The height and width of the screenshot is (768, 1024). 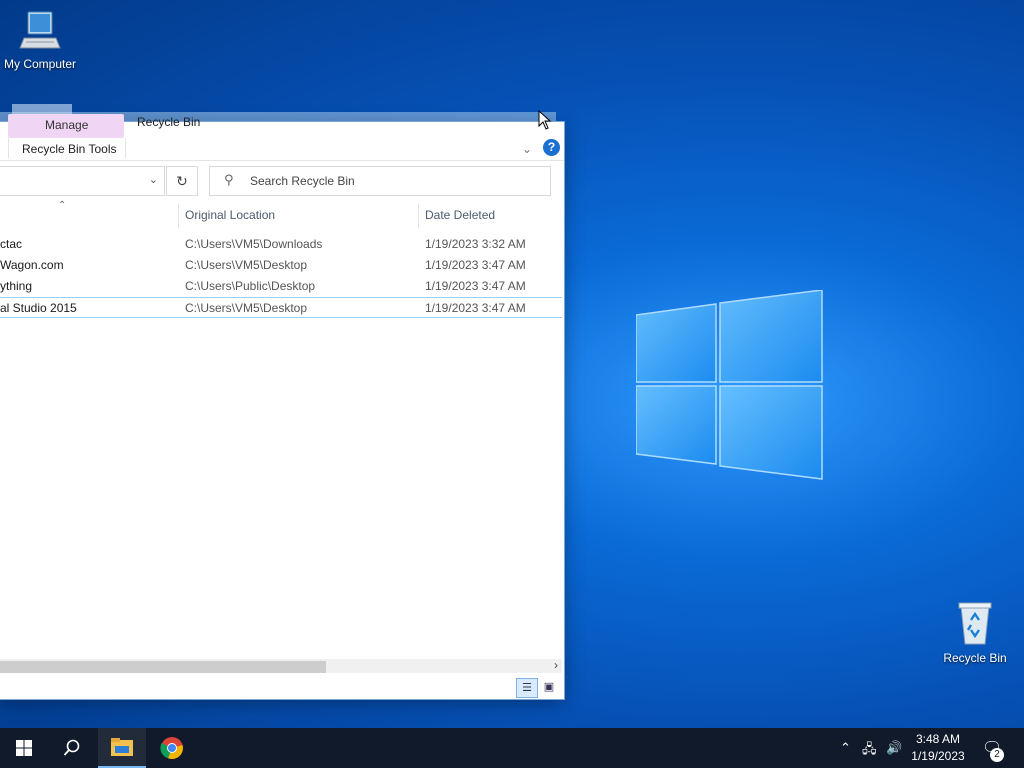 I want to click on windows-start-icon, so click(x=24, y=748).